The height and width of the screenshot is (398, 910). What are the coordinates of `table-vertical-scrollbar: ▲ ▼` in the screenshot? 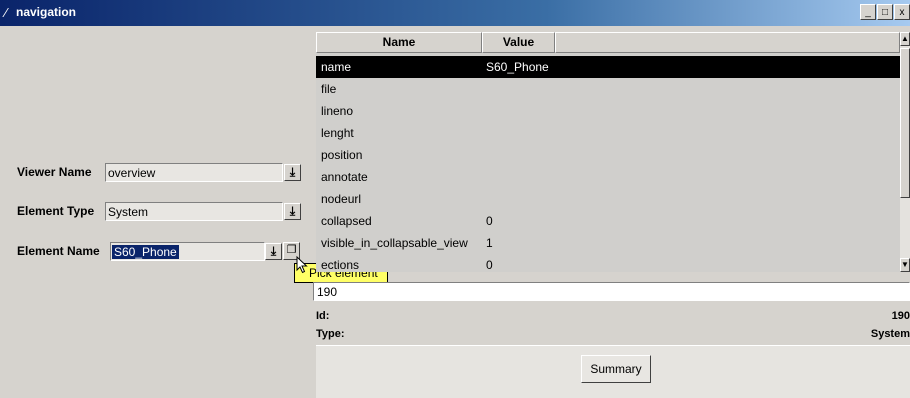 It's located at (905, 152).